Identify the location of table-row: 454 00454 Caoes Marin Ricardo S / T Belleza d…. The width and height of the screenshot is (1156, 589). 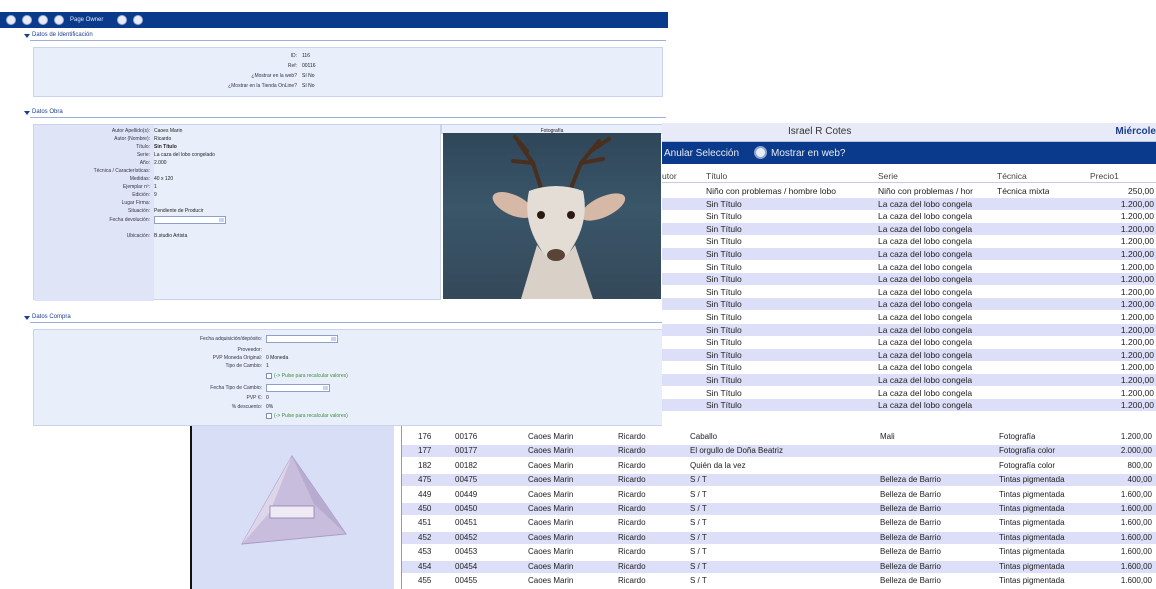
(779, 566).